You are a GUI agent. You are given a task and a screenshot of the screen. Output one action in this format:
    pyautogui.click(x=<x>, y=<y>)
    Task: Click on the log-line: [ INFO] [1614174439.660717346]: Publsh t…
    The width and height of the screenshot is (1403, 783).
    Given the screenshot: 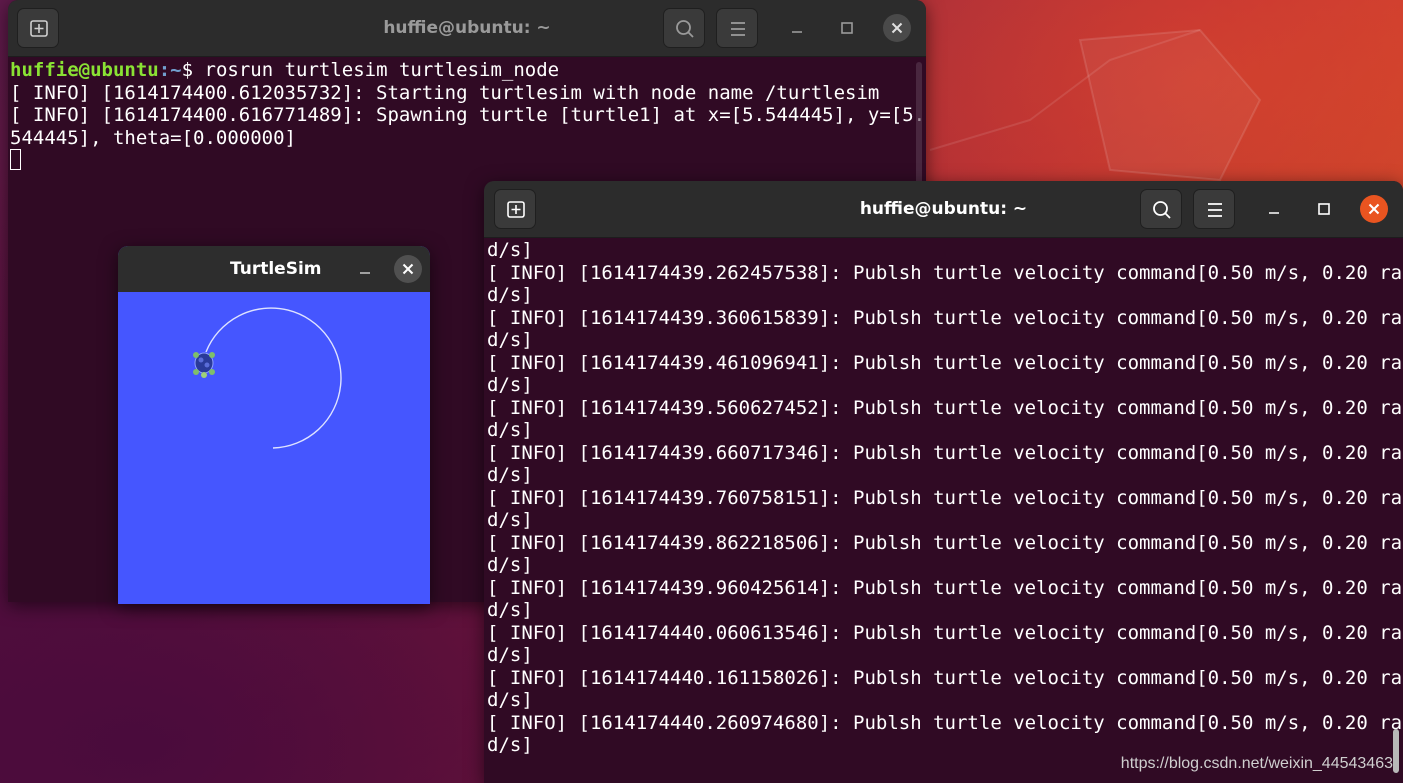 What is the action you would take?
    pyautogui.click(x=945, y=452)
    